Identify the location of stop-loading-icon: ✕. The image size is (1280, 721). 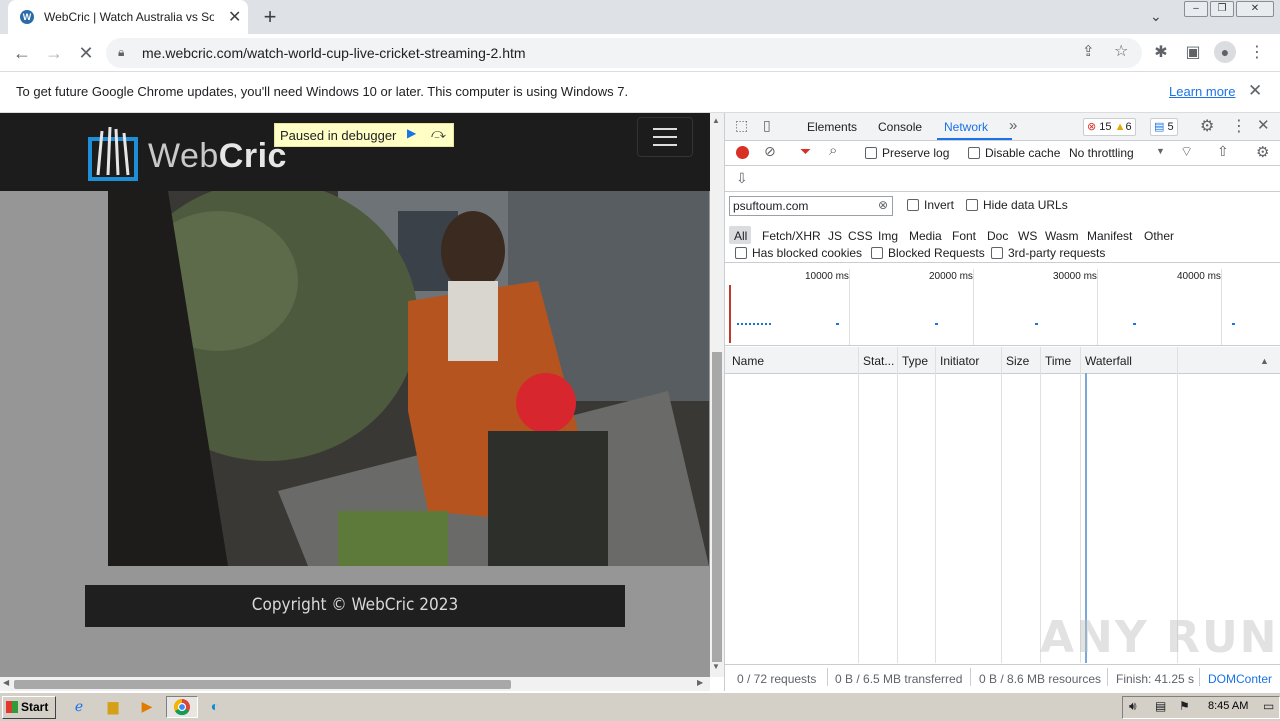
(86, 53).